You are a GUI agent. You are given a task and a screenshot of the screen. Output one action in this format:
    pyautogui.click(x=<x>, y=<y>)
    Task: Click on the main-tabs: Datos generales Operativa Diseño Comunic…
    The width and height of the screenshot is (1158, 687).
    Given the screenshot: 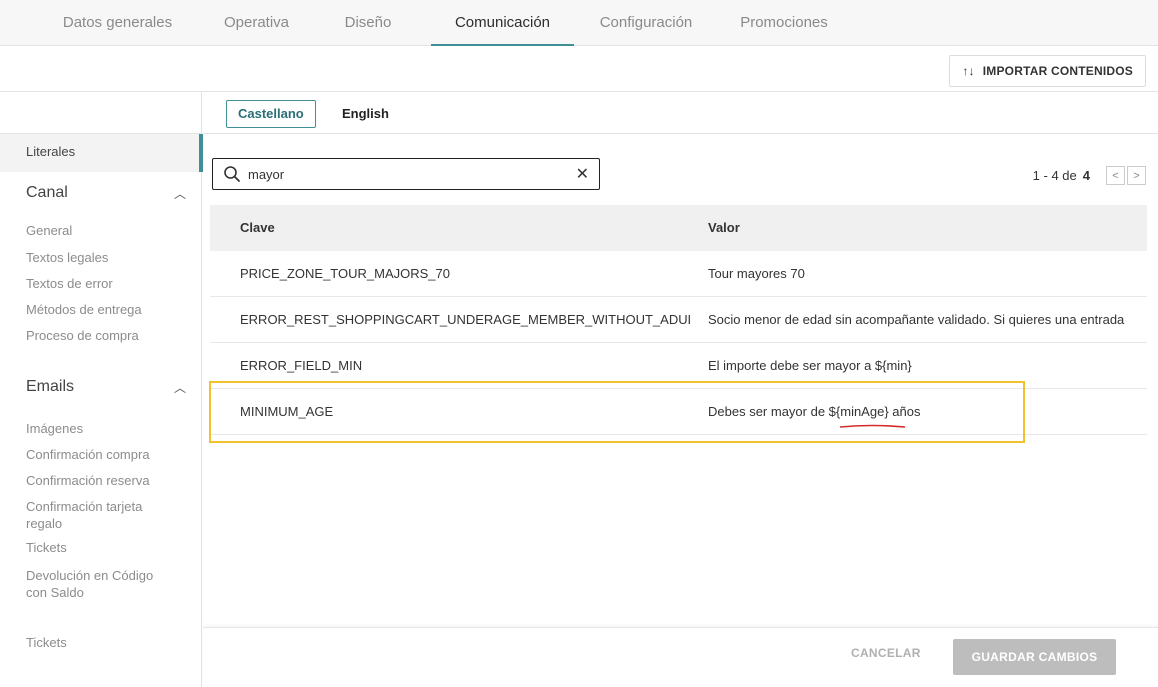 What is the action you would take?
    pyautogui.click(x=579, y=23)
    